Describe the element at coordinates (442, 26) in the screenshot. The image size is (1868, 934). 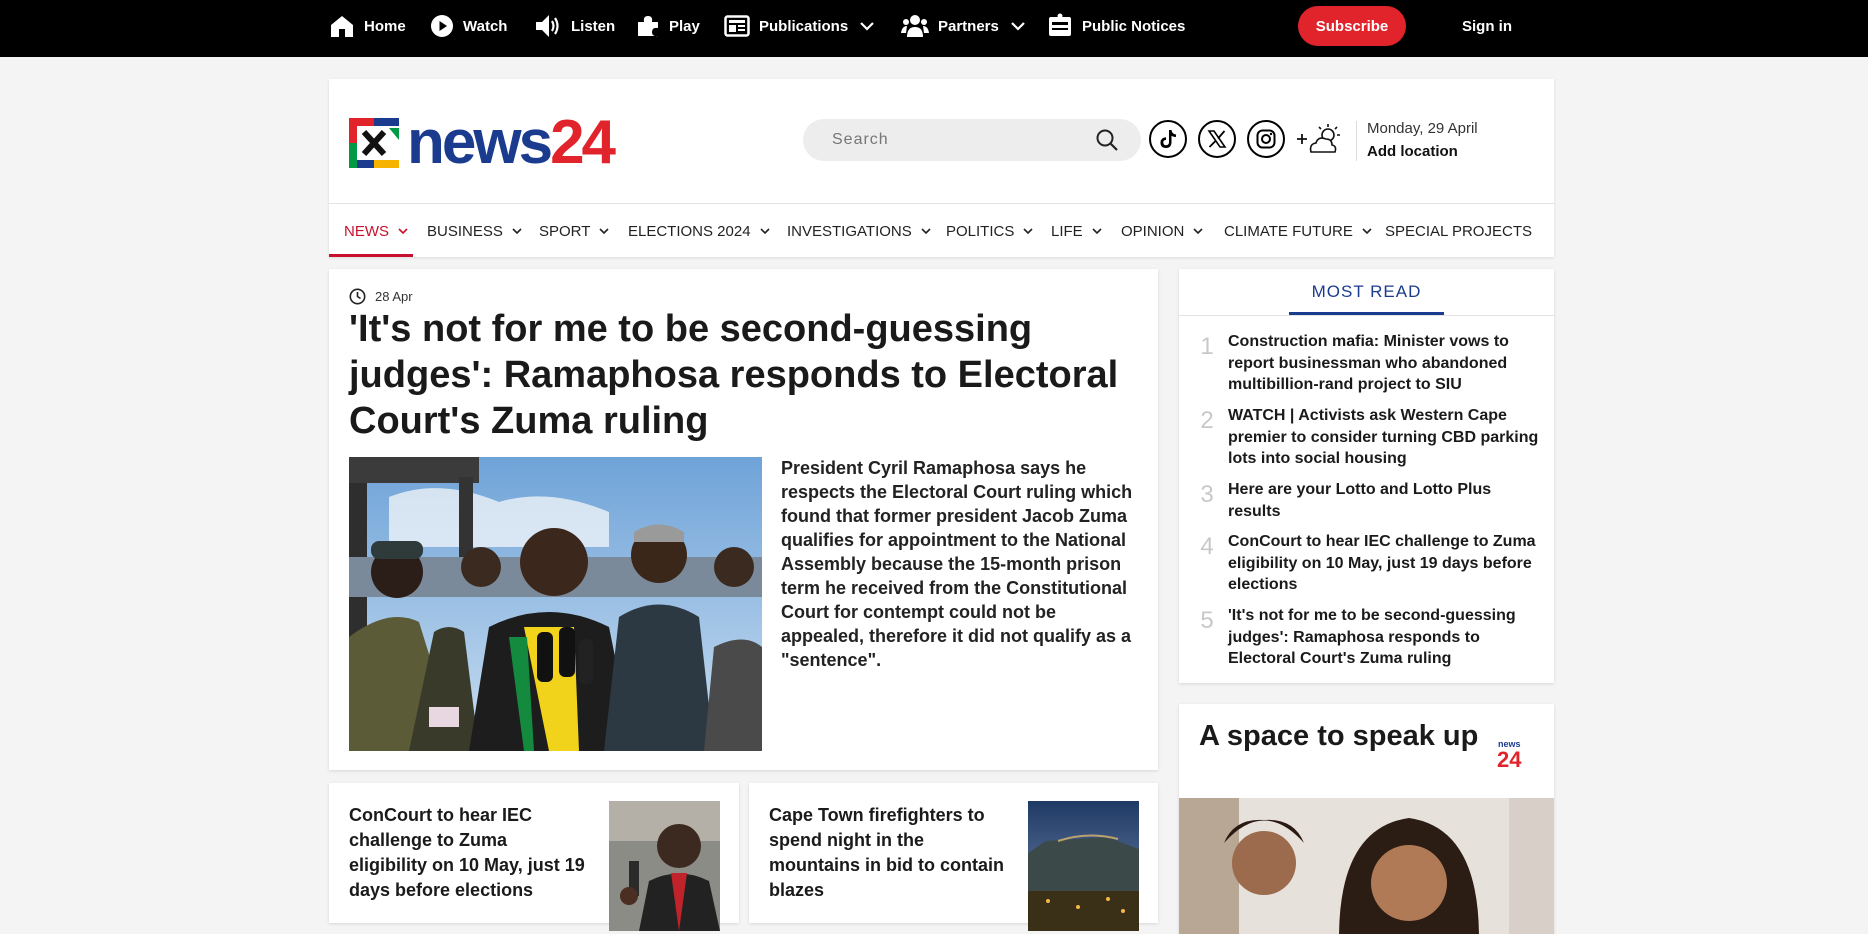
I see `play-circle-icon` at that location.